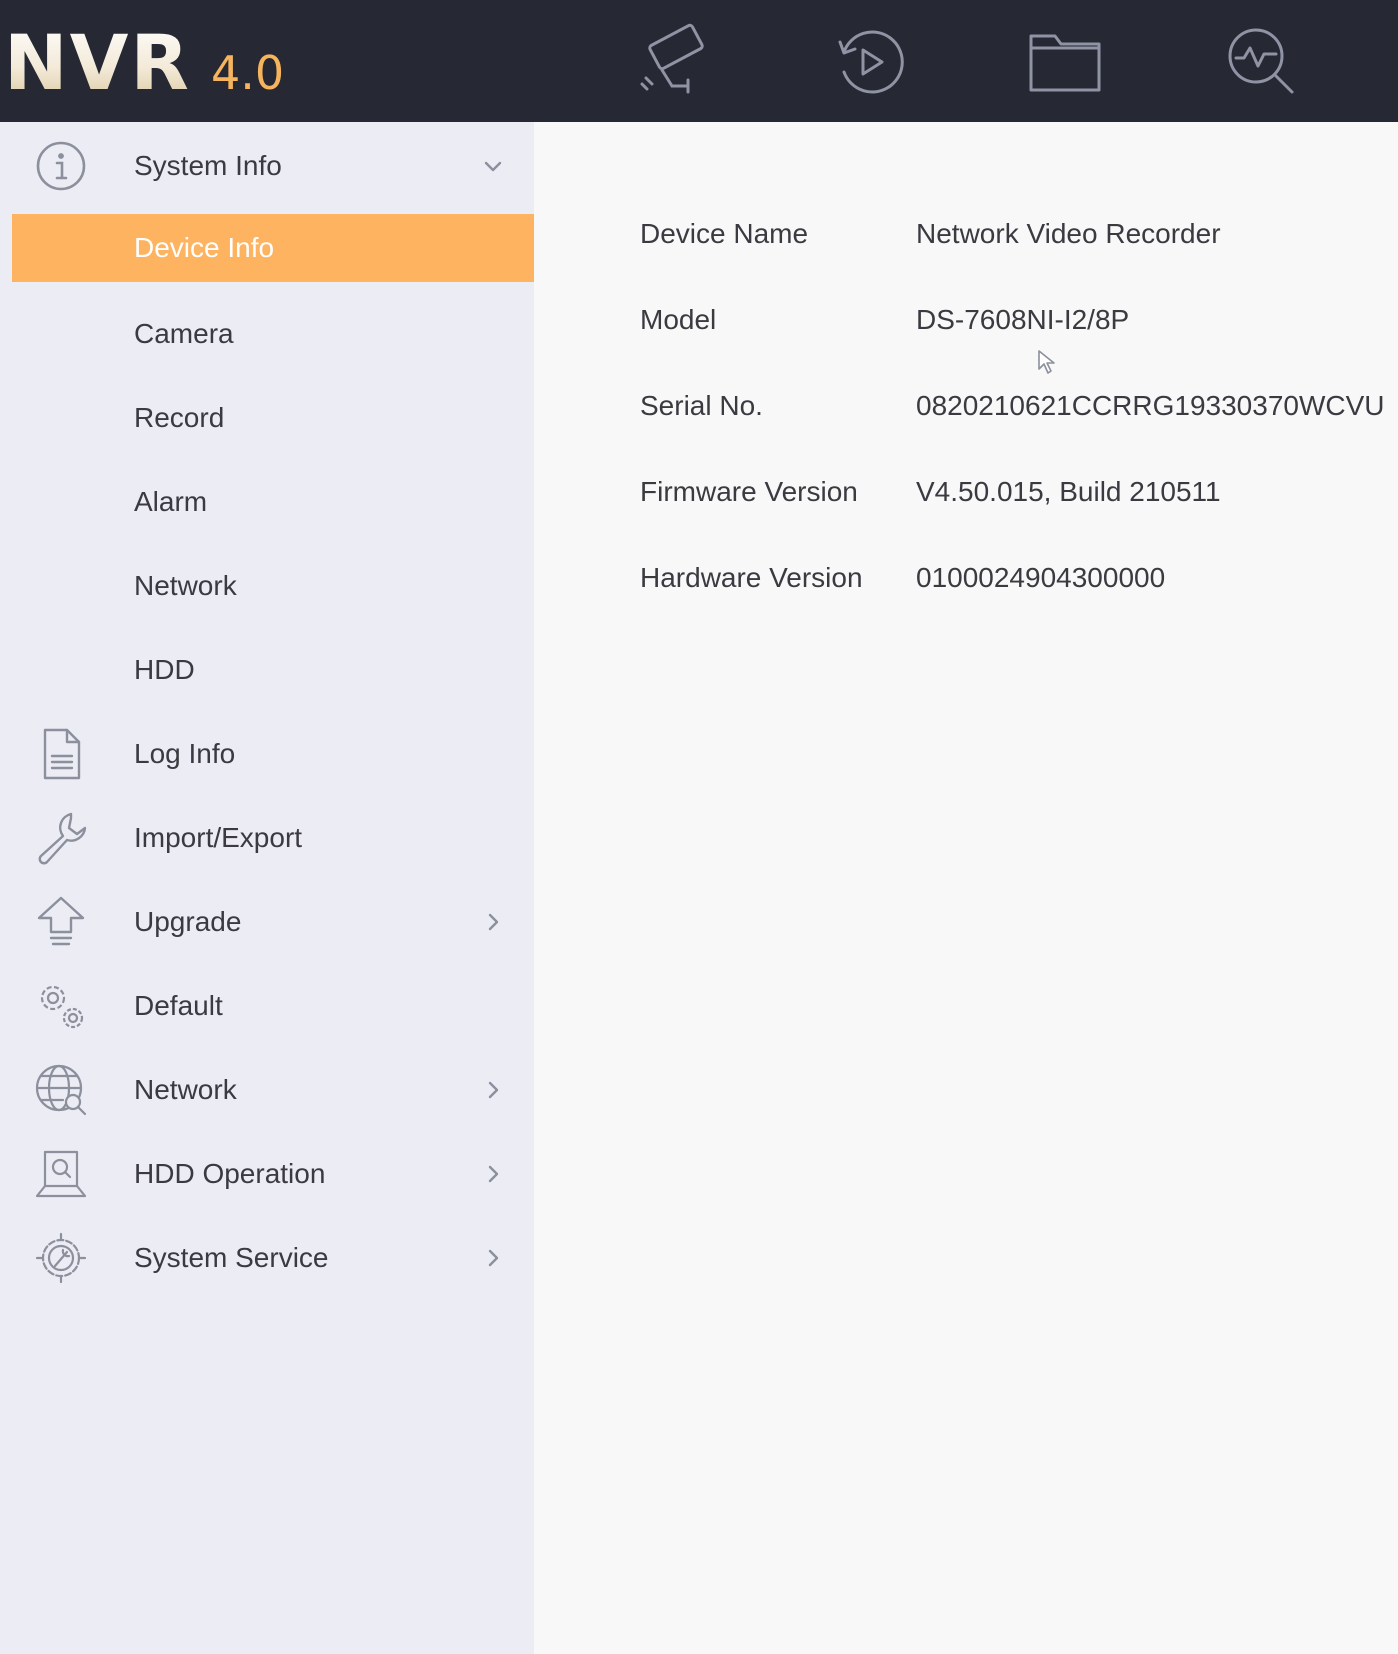 The height and width of the screenshot is (1654, 1398). Describe the element at coordinates (1068, 233) in the screenshot. I see `info-value: Network Video Recorder` at that location.